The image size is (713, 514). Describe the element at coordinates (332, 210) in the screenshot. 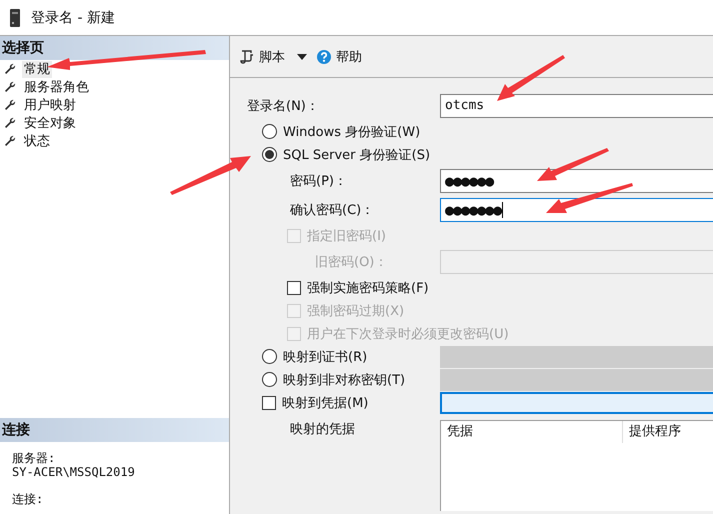

I see `field-label: 确认密码(C)：` at that location.